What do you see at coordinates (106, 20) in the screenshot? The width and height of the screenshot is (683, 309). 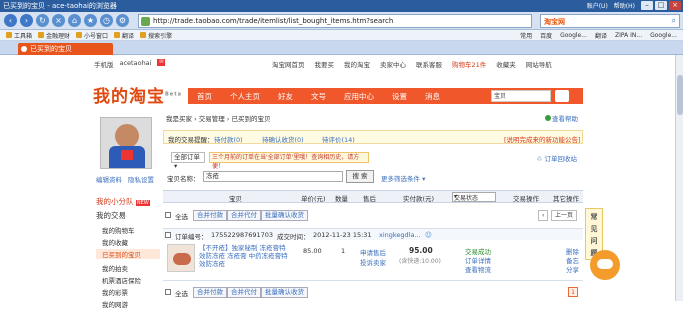 I see `history-icon: ◷` at bounding box center [106, 20].